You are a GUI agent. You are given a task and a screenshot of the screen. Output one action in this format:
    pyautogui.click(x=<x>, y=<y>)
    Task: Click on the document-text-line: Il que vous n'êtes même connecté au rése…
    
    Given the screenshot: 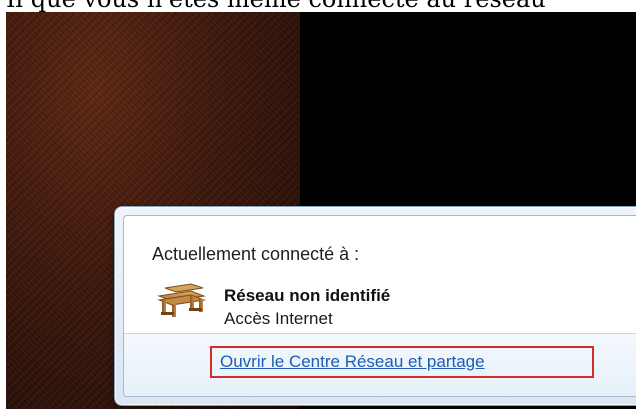 What is the action you would take?
    pyautogui.click(x=321, y=6)
    